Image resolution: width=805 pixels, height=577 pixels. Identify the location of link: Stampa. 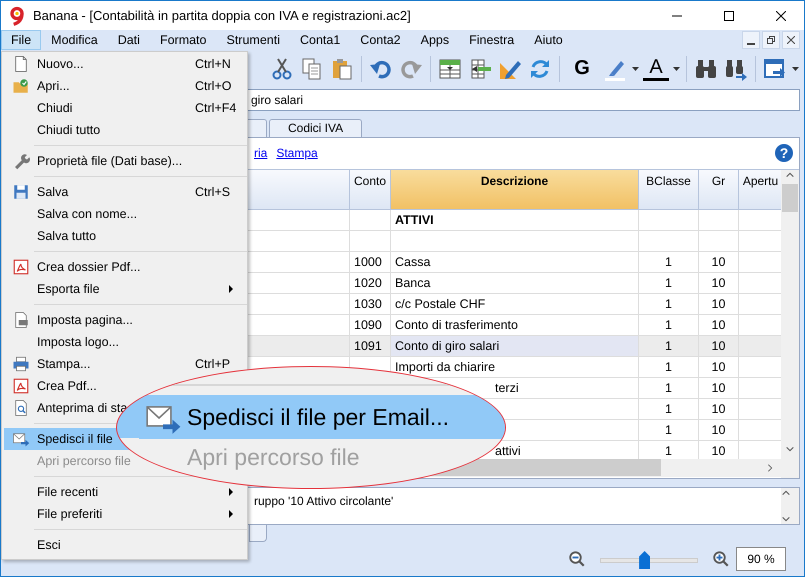
(297, 153).